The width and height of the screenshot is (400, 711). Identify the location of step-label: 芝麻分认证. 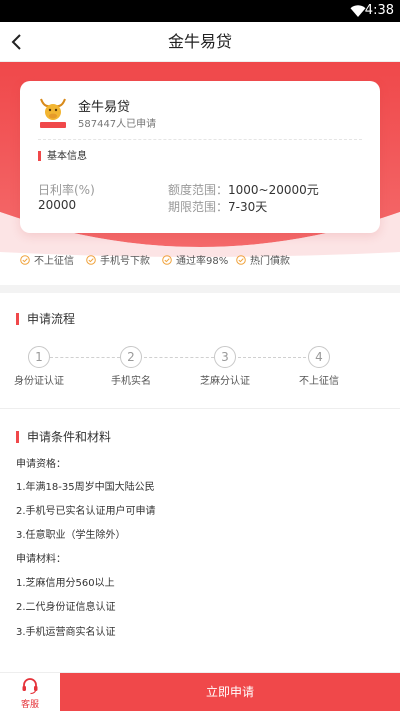
(225, 381).